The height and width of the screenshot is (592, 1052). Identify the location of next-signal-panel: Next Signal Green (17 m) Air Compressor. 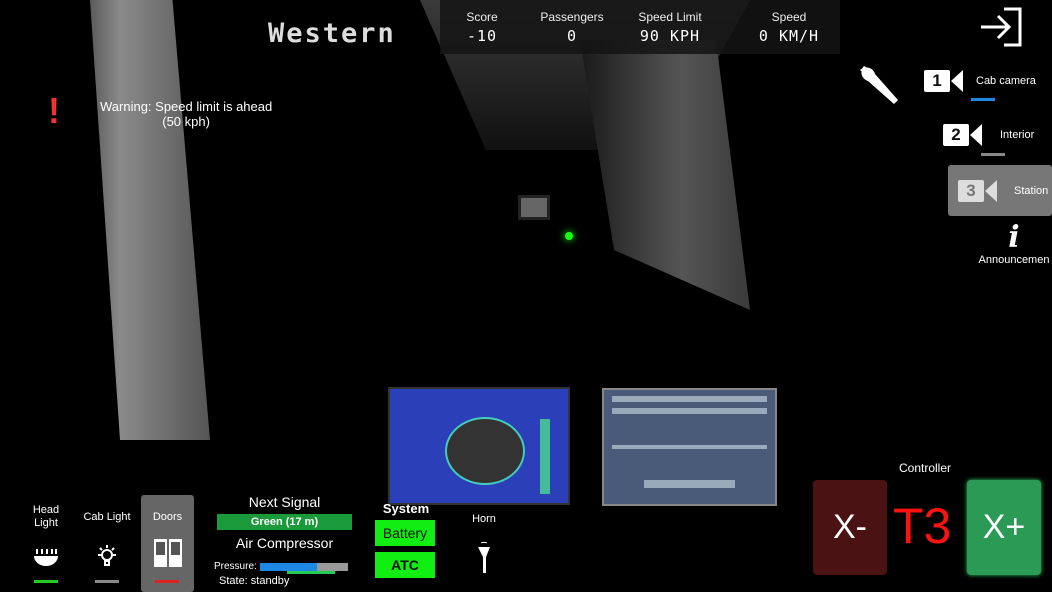
(284, 522).